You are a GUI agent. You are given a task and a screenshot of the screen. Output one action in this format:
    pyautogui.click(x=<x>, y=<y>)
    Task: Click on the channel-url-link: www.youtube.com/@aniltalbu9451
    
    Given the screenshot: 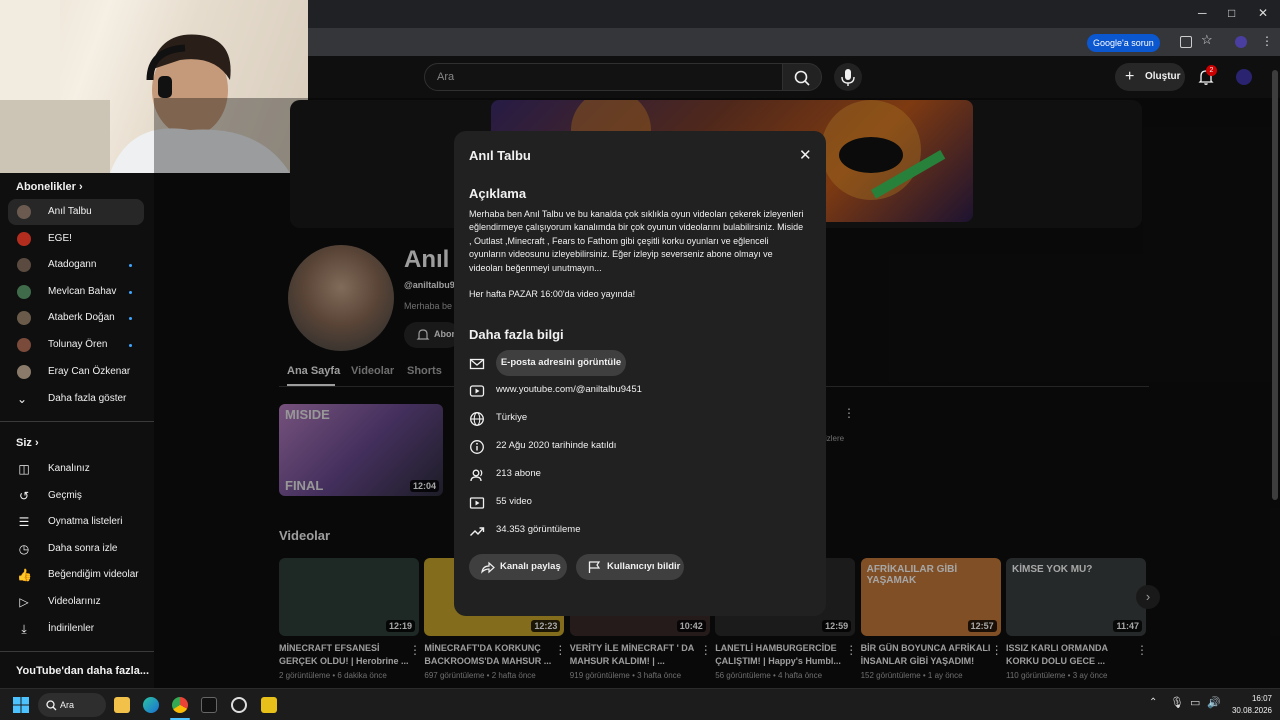 What is the action you would take?
    pyautogui.click(x=569, y=389)
    